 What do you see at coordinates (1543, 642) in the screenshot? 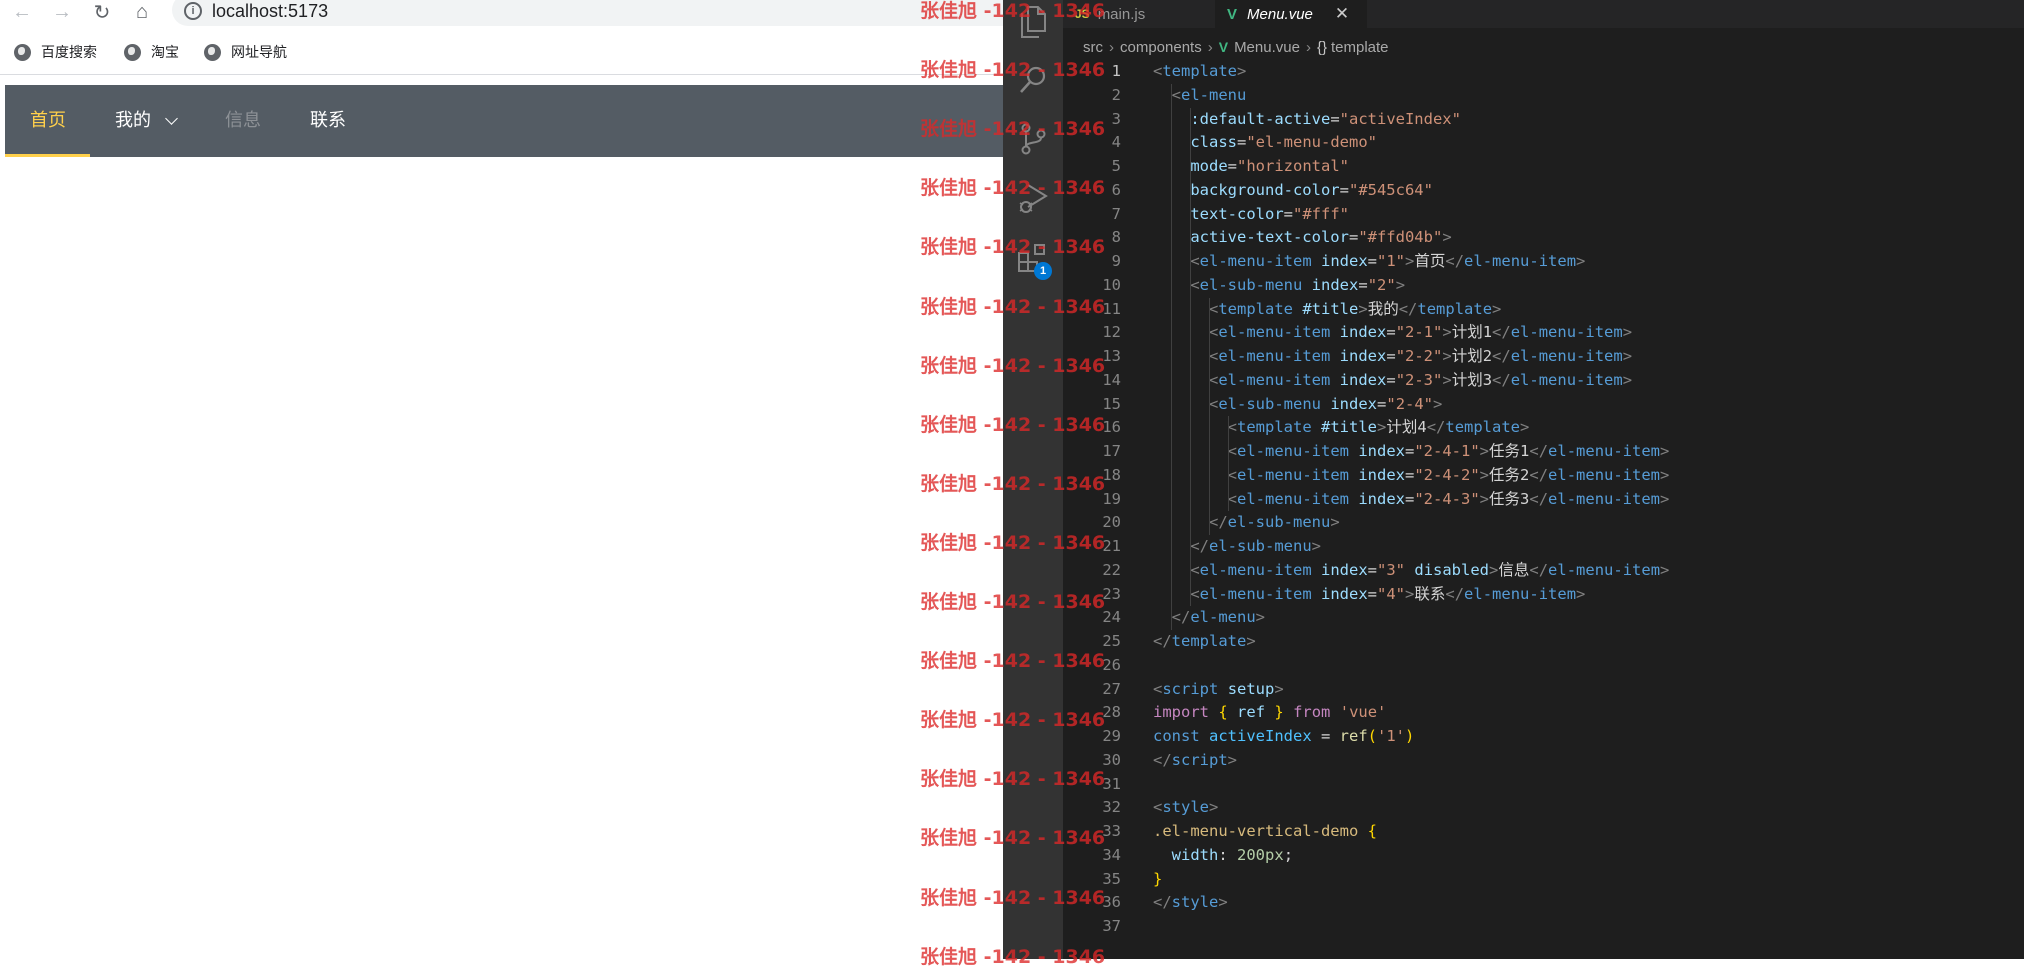
I see `code-line: 25 </template>` at bounding box center [1543, 642].